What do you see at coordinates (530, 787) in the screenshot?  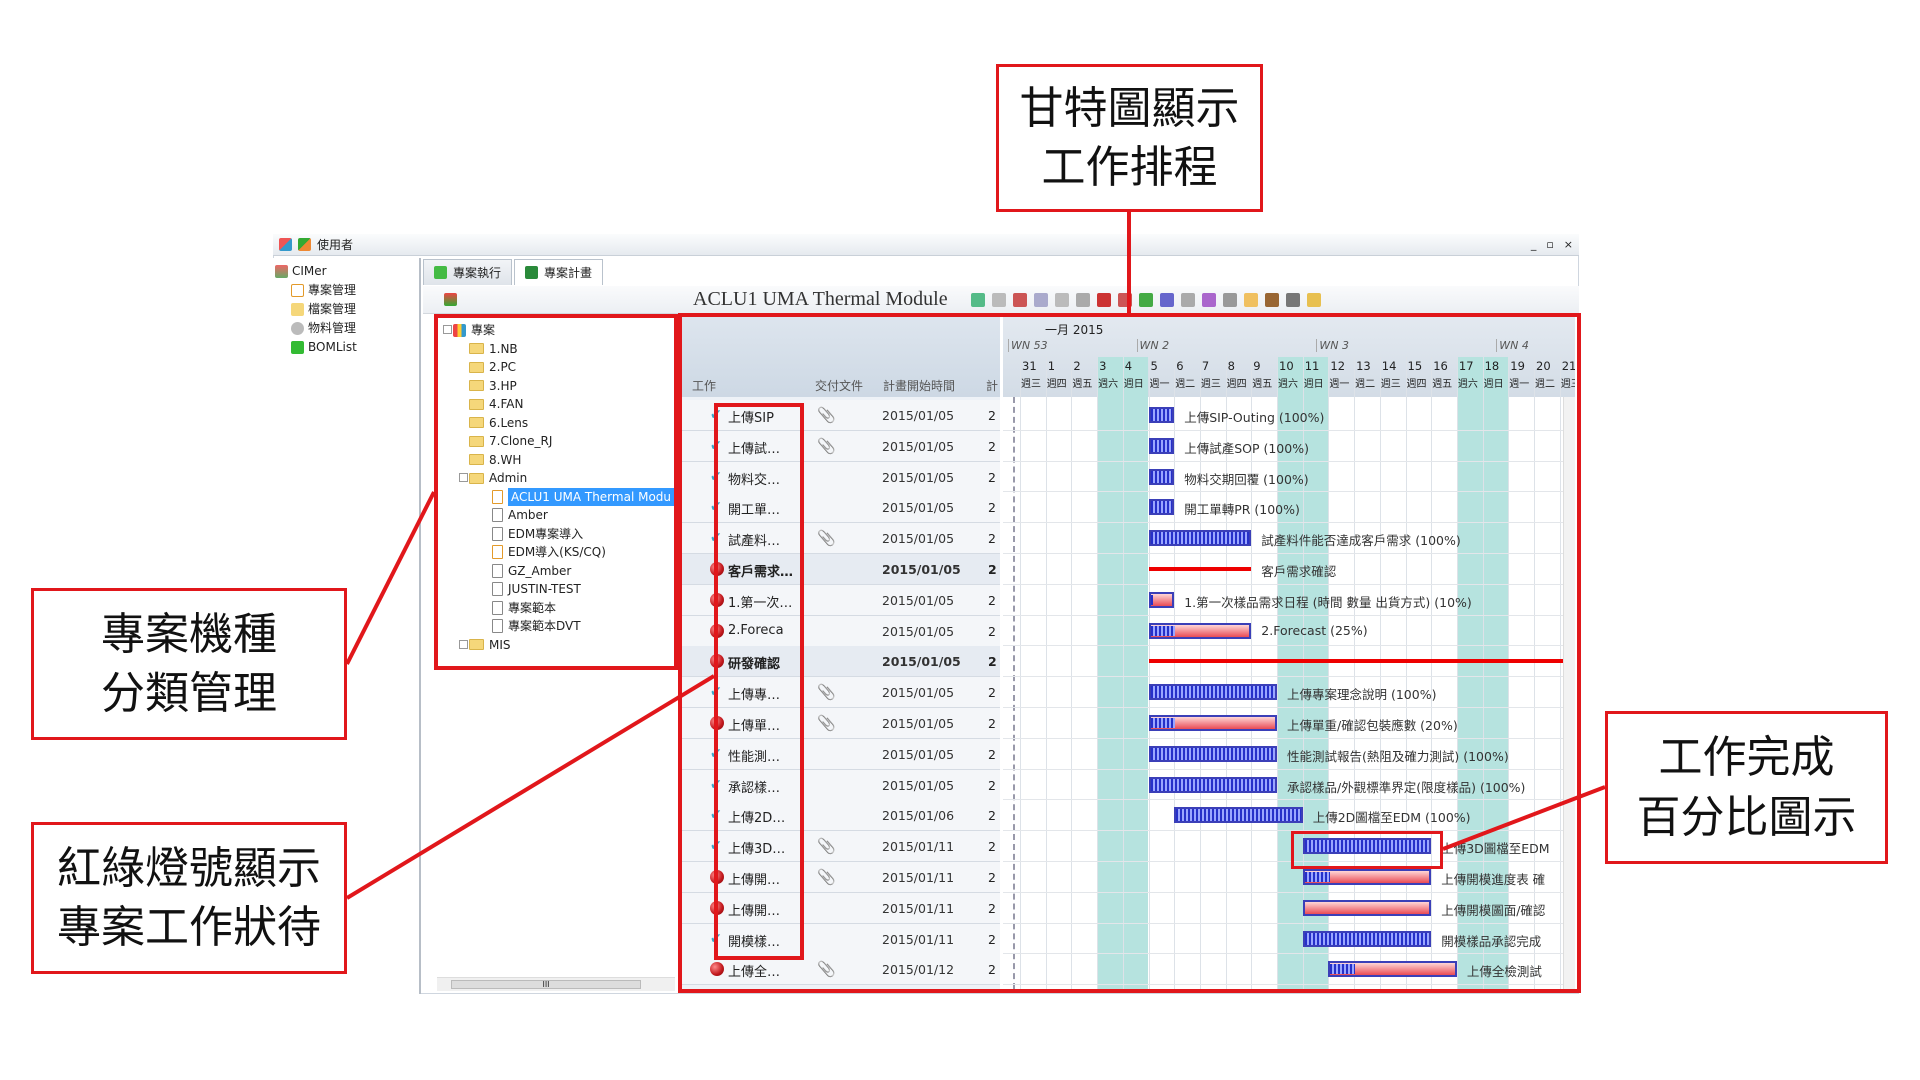 I see `status-connector` at bounding box center [530, 787].